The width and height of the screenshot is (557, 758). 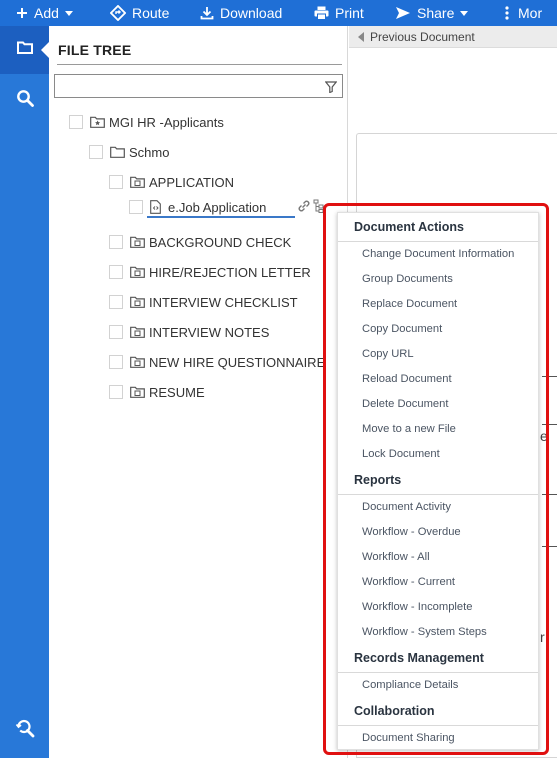 I want to click on funnel-icon, so click(x=331, y=89).